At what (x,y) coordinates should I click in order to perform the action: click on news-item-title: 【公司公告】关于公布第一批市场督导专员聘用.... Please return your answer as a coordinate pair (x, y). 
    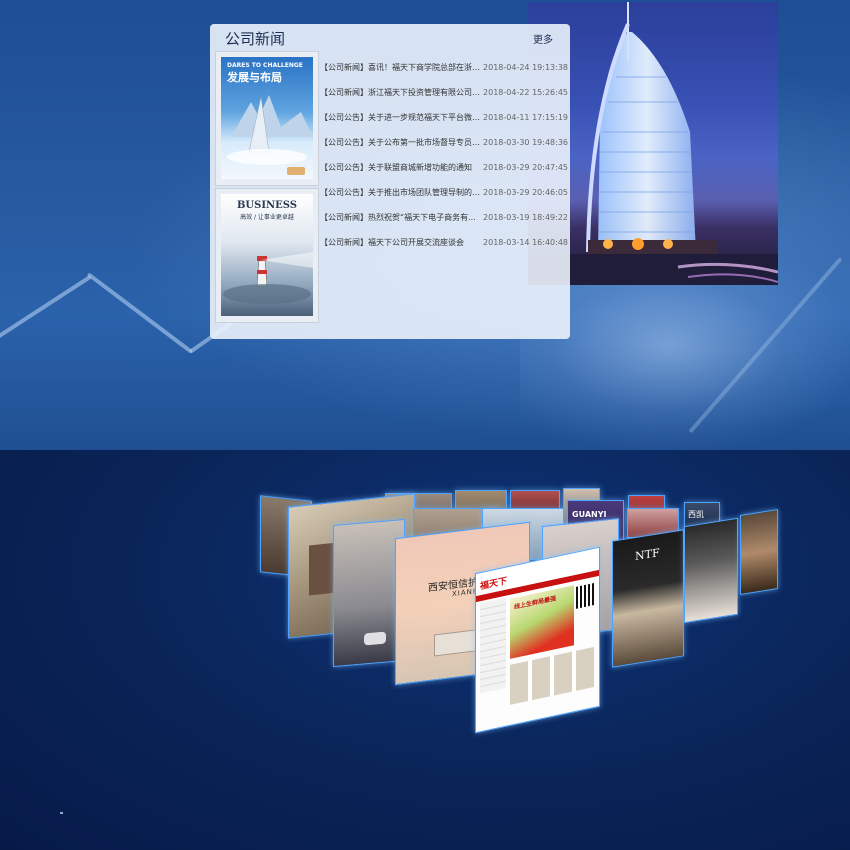
    Looking at the image, I should click on (401, 142).